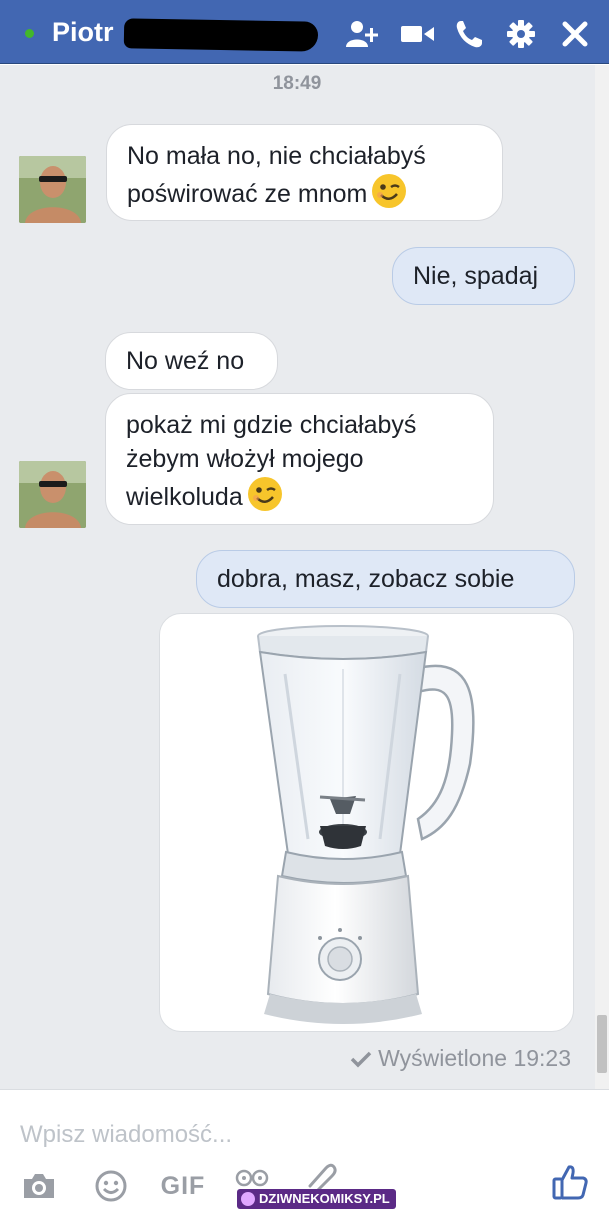  What do you see at coordinates (366, 579) in the screenshot?
I see `message-text: dobra, masz, zobacz sobie` at bounding box center [366, 579].